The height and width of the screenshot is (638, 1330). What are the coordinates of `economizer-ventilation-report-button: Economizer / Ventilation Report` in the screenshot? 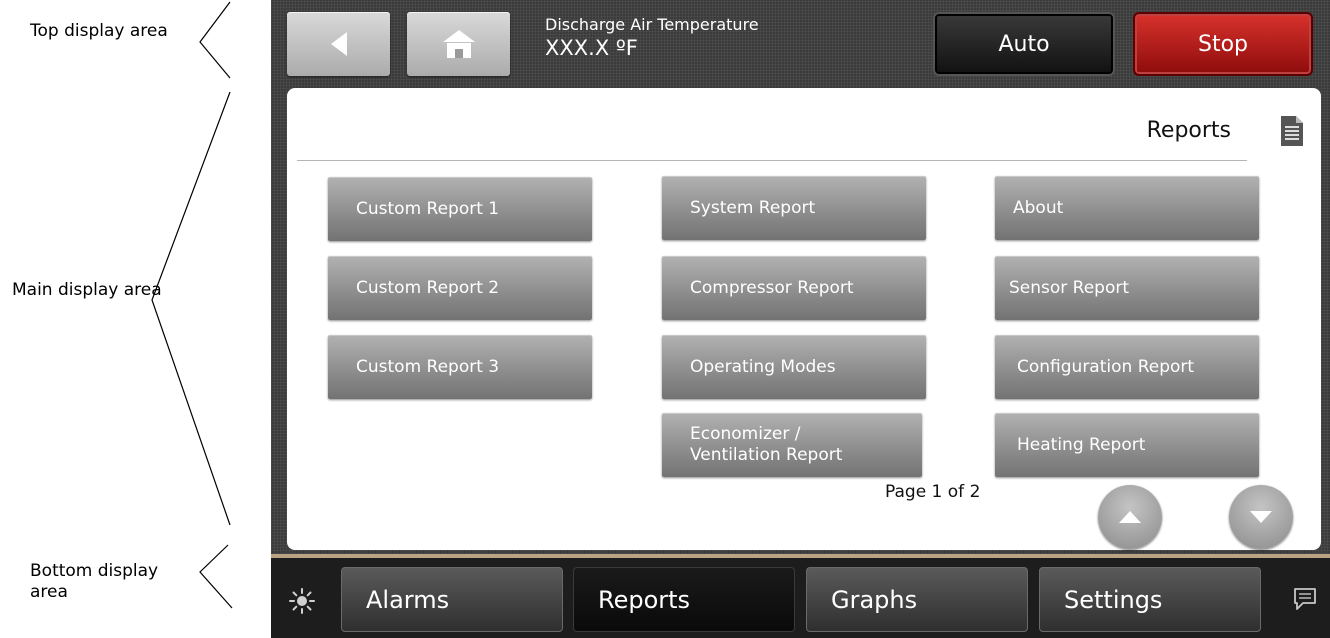 It's located at (792, 445).